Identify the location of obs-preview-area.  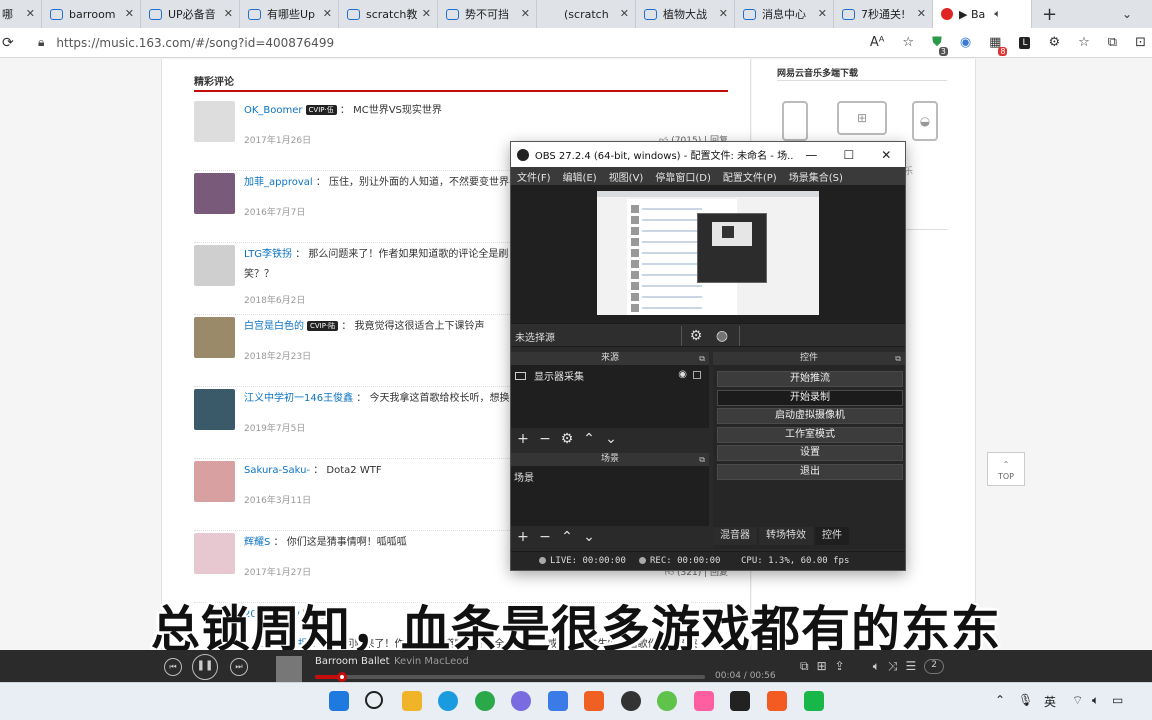
(708, 254).